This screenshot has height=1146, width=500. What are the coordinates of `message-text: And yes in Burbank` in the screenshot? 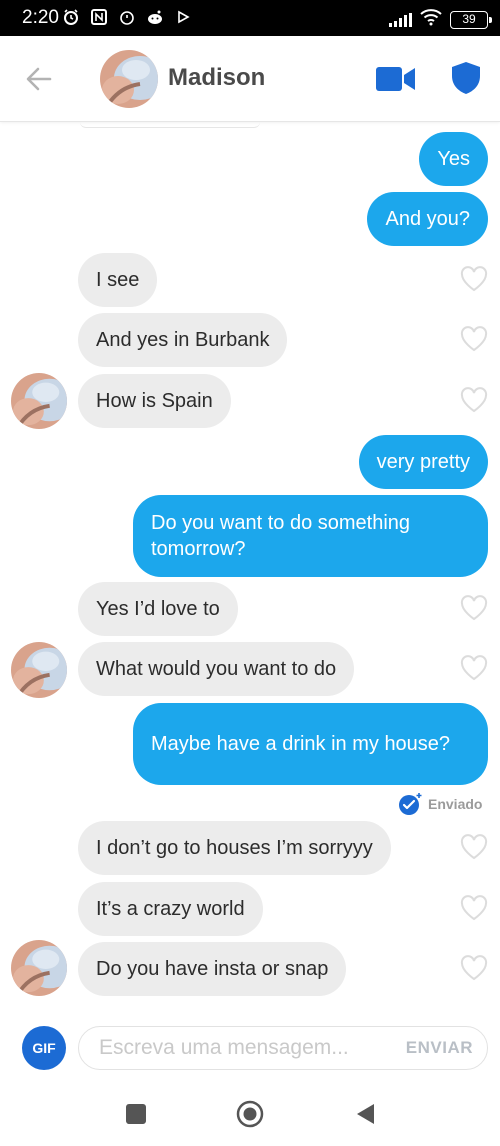 It's located at (183, 340).